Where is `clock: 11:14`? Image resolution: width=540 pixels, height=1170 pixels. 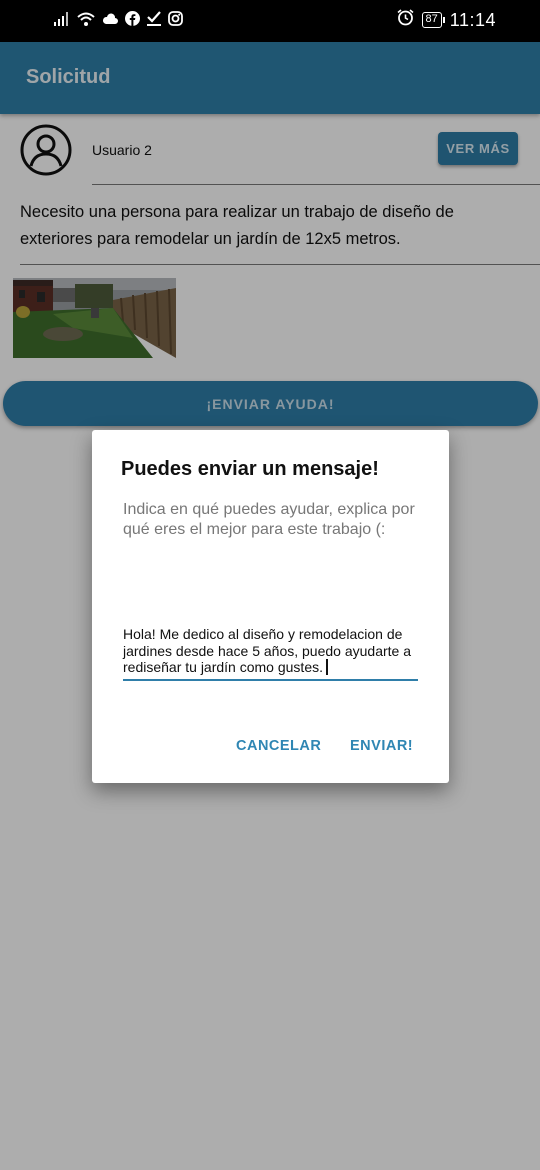
clock: 11:14 is located at coordinates (472, 19).